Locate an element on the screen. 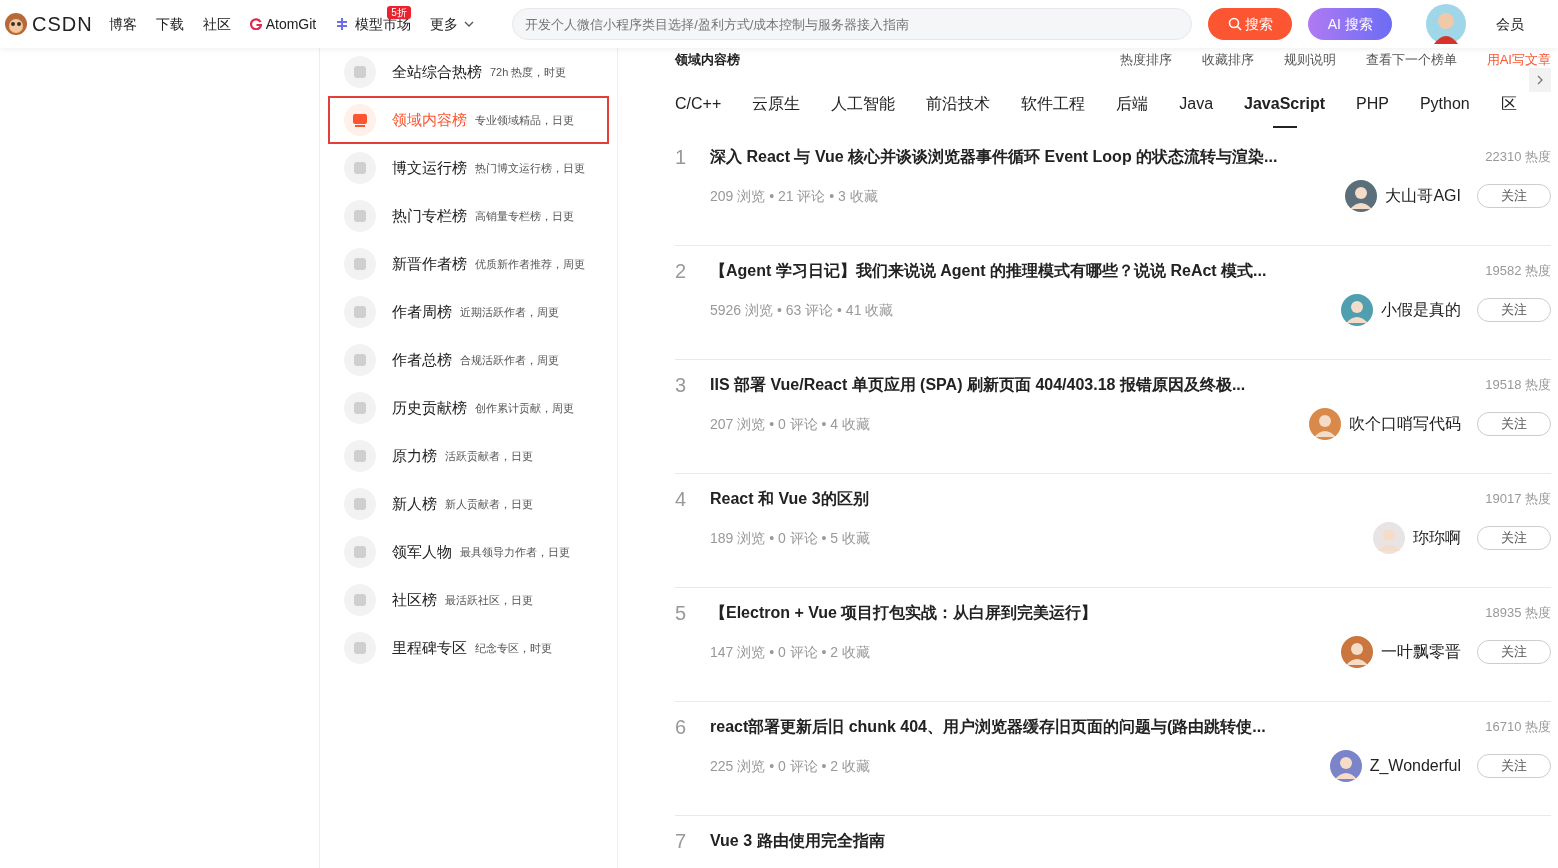  nav-link: 博客 is located at coordinates (122, 24).